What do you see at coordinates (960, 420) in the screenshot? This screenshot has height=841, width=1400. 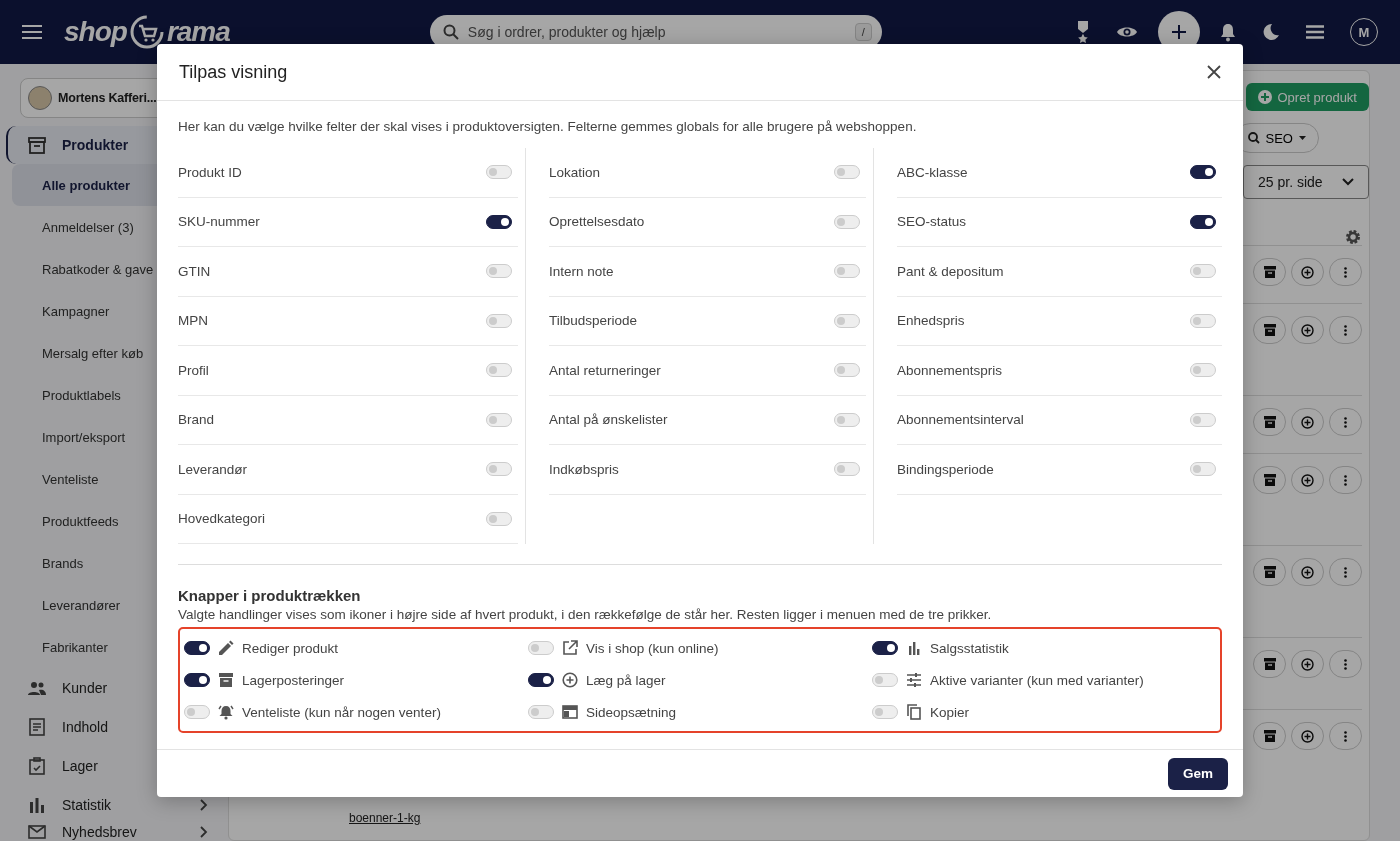 I see `field-label: Abonnementsinterval` at bounding box center [960, 420].